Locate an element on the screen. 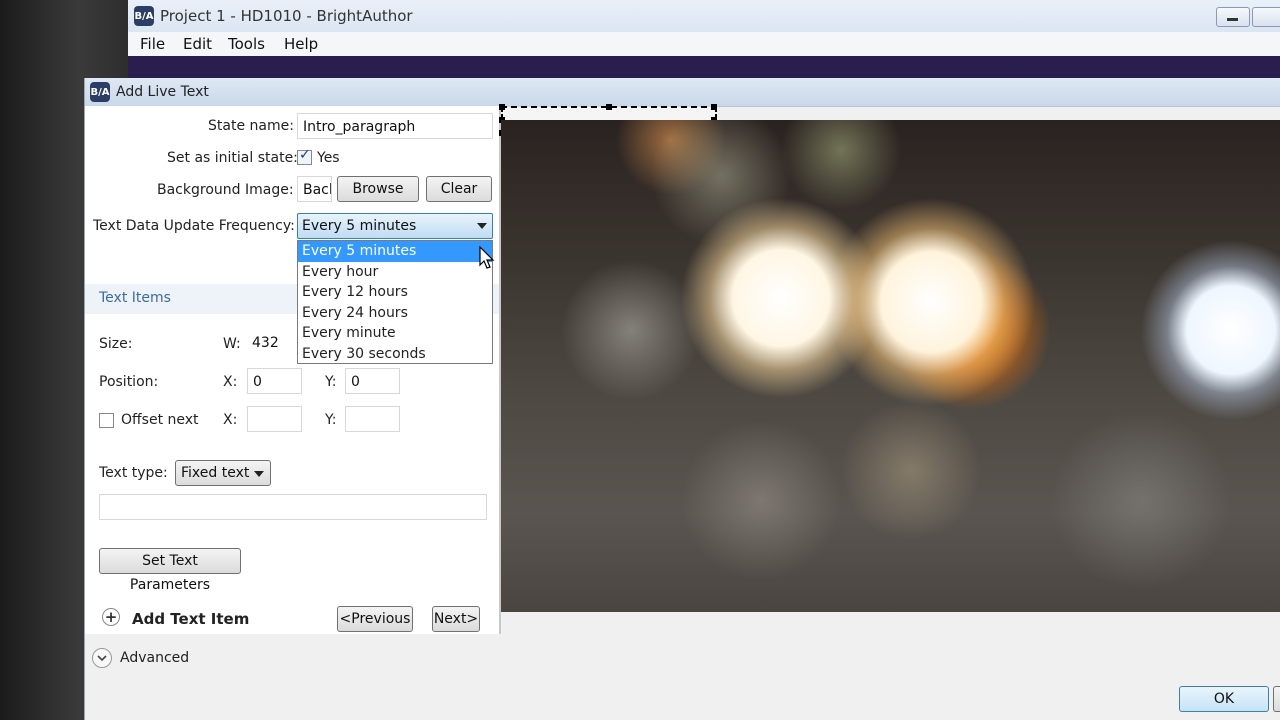  frequency-option: Every 5 minutes is located at coordinates (395, 251).